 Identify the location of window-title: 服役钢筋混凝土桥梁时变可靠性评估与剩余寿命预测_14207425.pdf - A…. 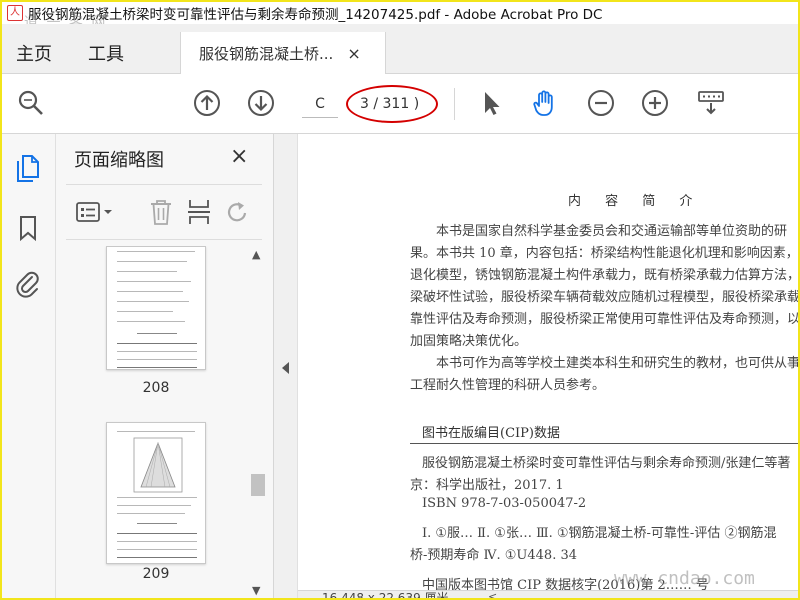
(315, 15).